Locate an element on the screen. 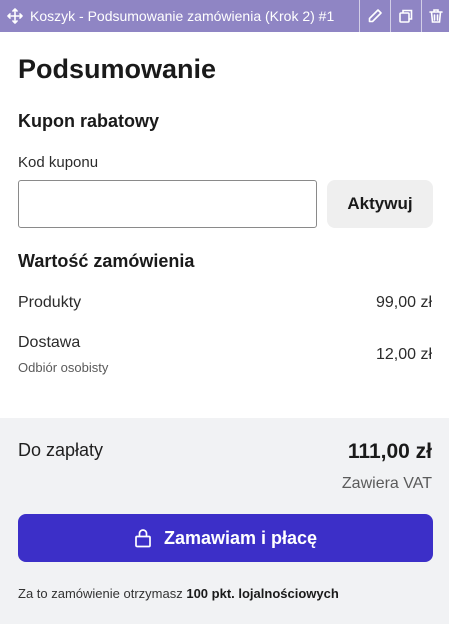 This screenshot has height=624, width=449. coupon-code-input is located at coordinates (167, 204).